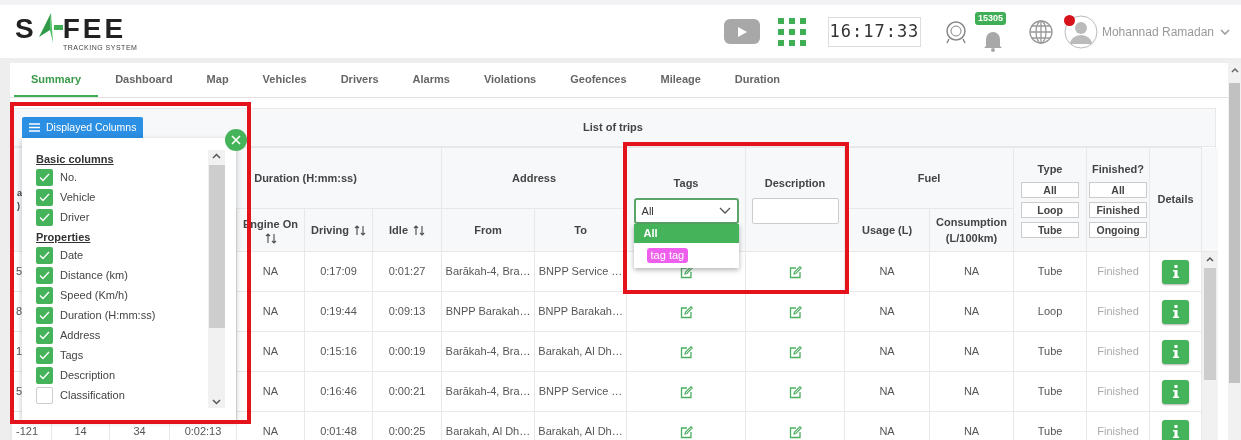 This screenshot has height=440, width=1241. I want to click on nav-tab: Violations, so click(510, 80).